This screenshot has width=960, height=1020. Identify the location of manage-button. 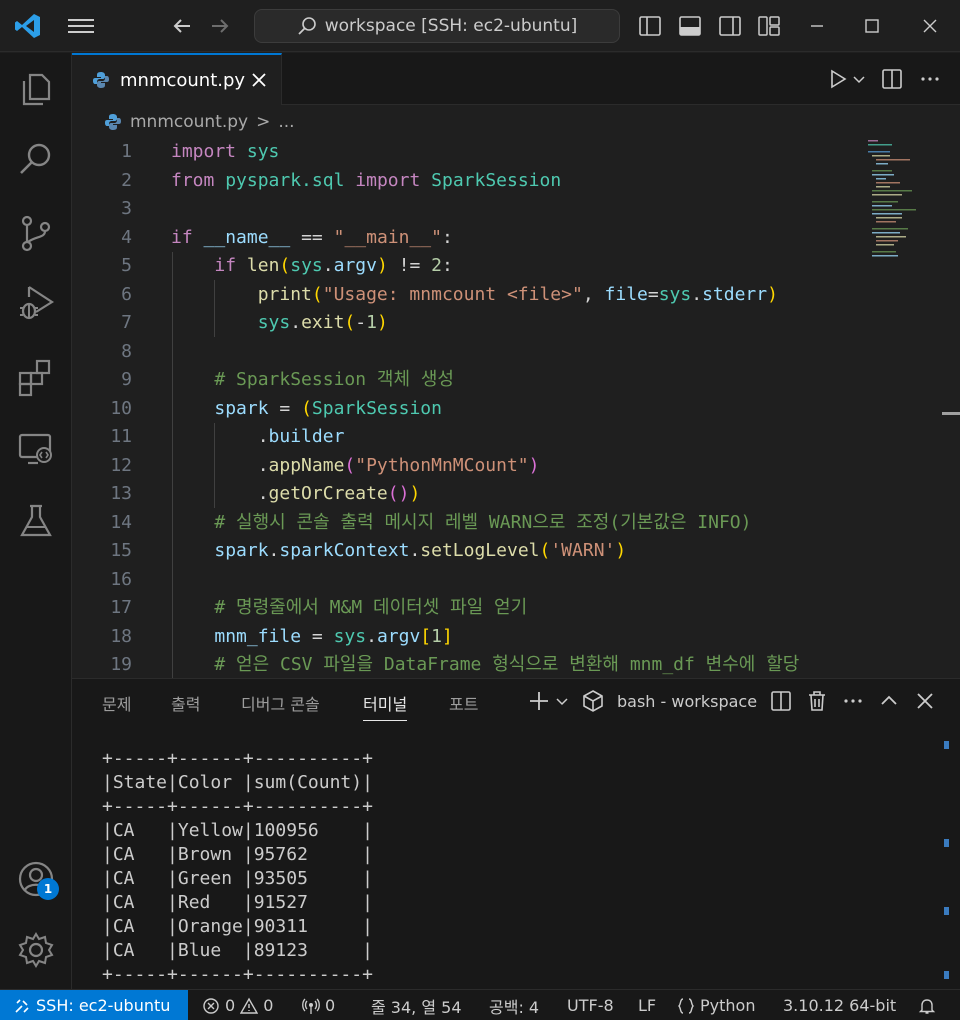
(36, 950).